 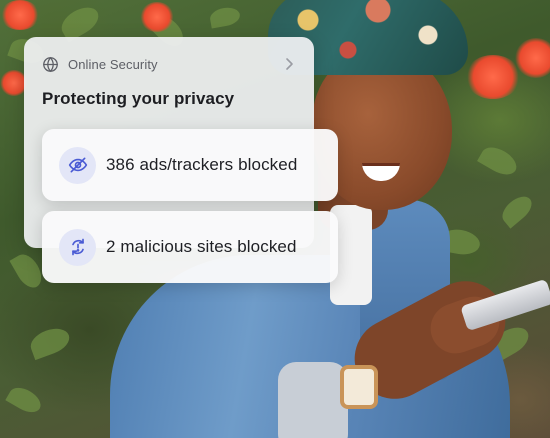 What do you see at coordinates (169, 64) in the screenshot?
I see `card-header: Online Security` at bounding box center [169, 64].